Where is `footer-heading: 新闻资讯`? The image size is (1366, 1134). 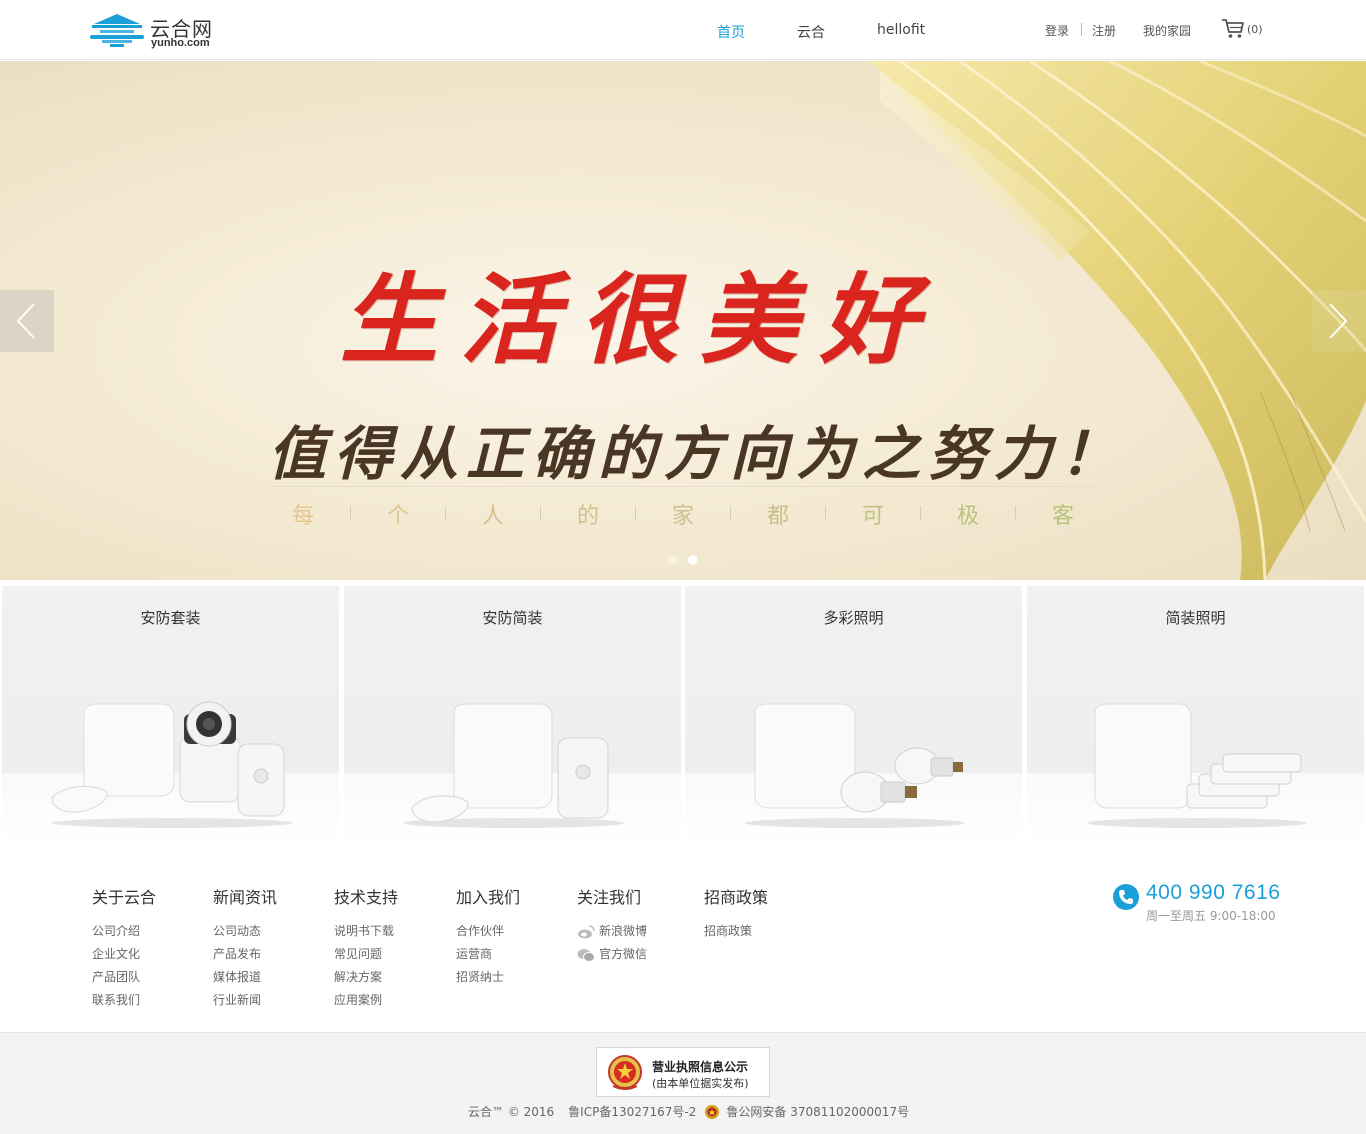 footer-heading: 新闻资讯 is located at coordinates (245, 897).